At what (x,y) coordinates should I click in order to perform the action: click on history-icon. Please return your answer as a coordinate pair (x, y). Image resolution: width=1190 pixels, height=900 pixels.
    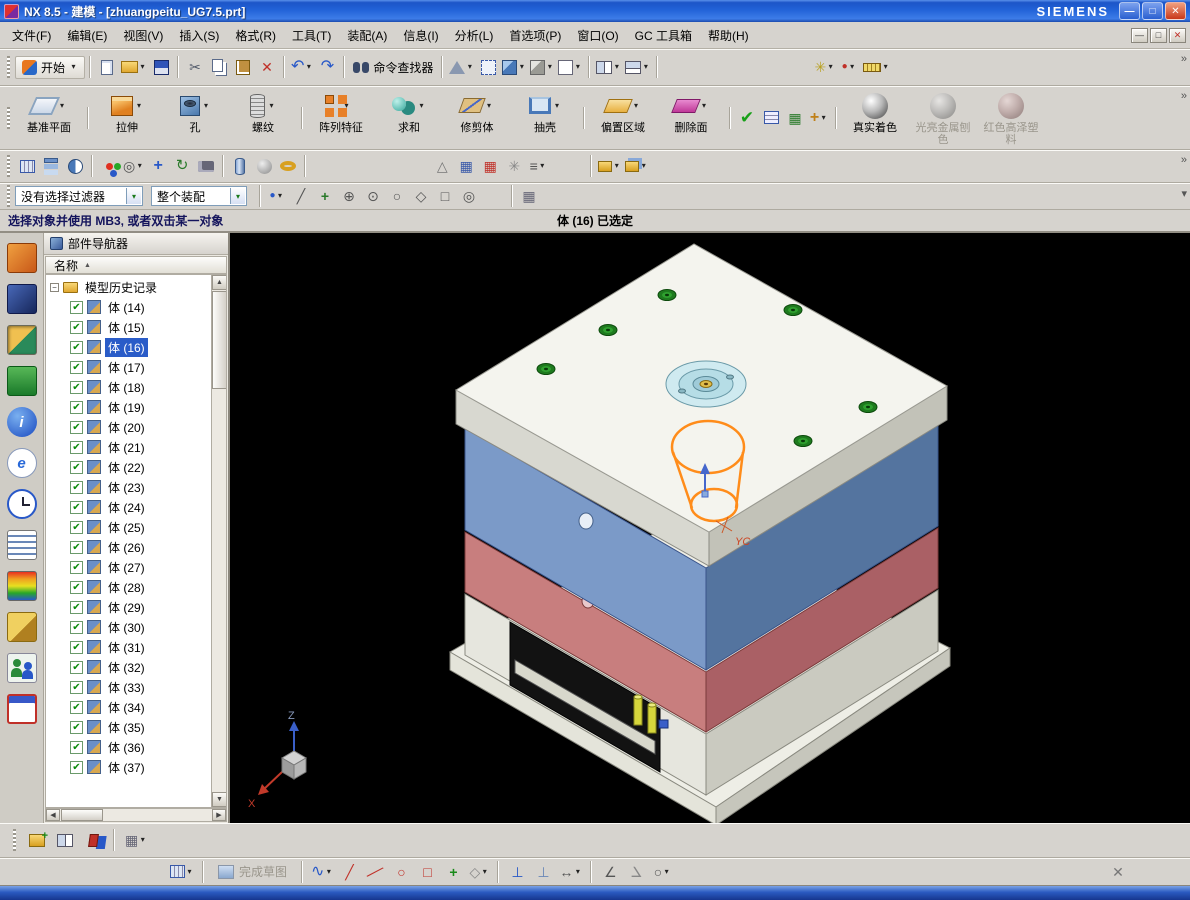
    Looking at the image, I should click on (21, 504).